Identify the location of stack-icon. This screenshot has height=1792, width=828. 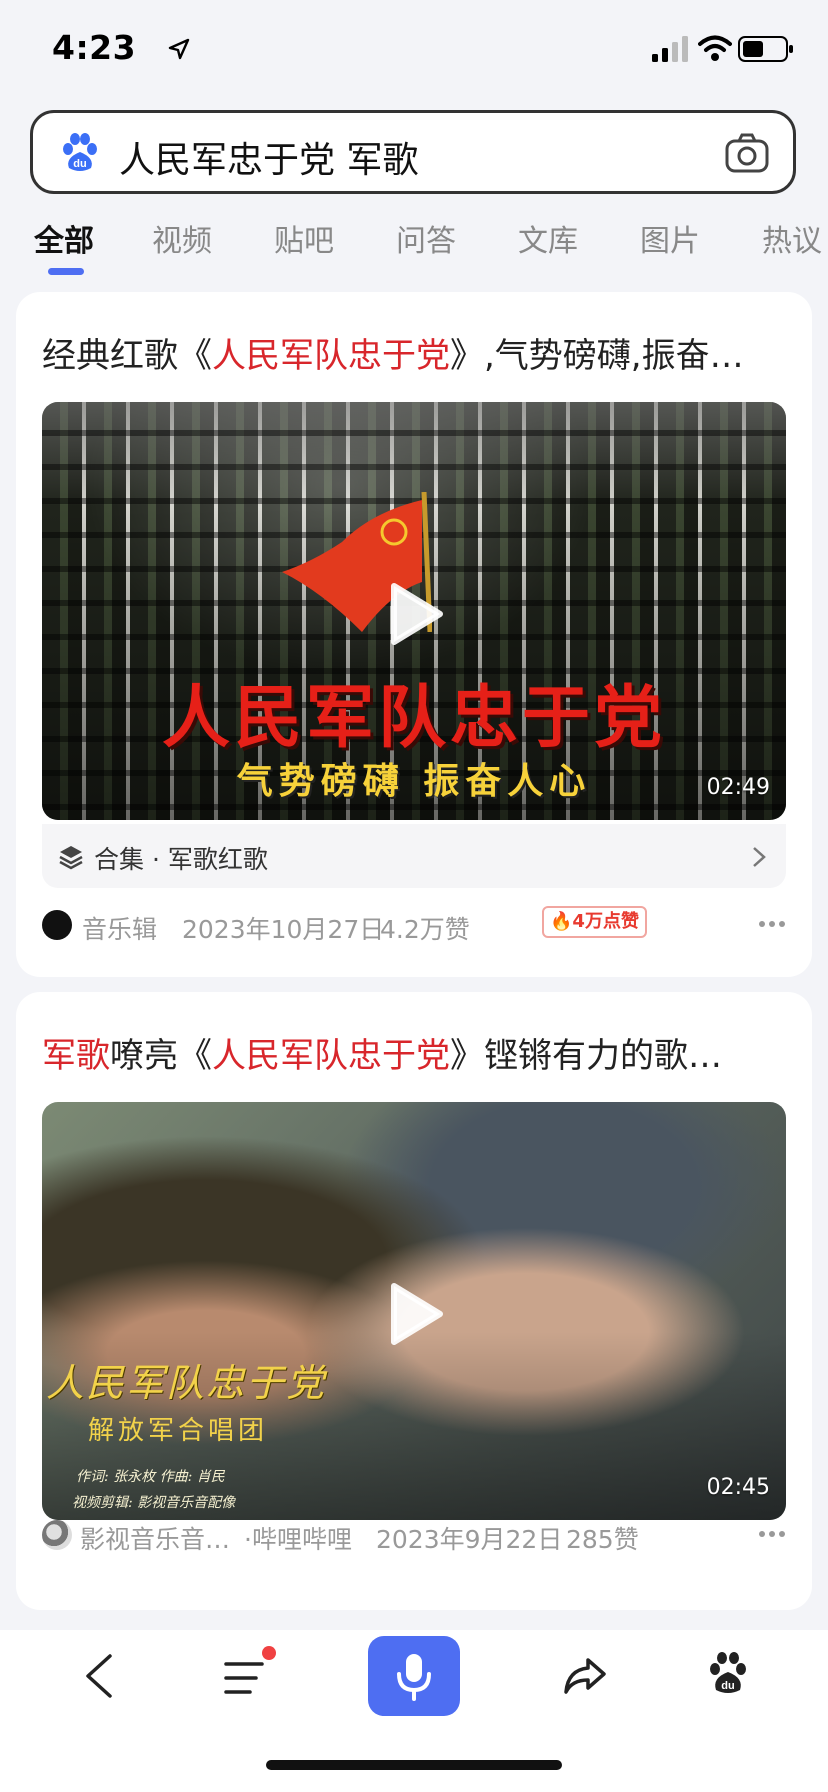
(71, 858).